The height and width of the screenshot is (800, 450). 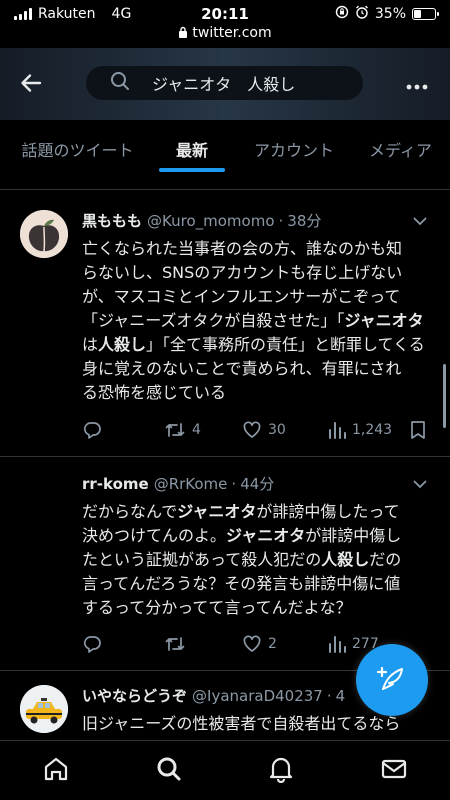 What do you see at coordinates (202, 559) in the screenshot?
I see `text-segment: たという証拠があって殺人犯だの` at bounding box center [202, 559].